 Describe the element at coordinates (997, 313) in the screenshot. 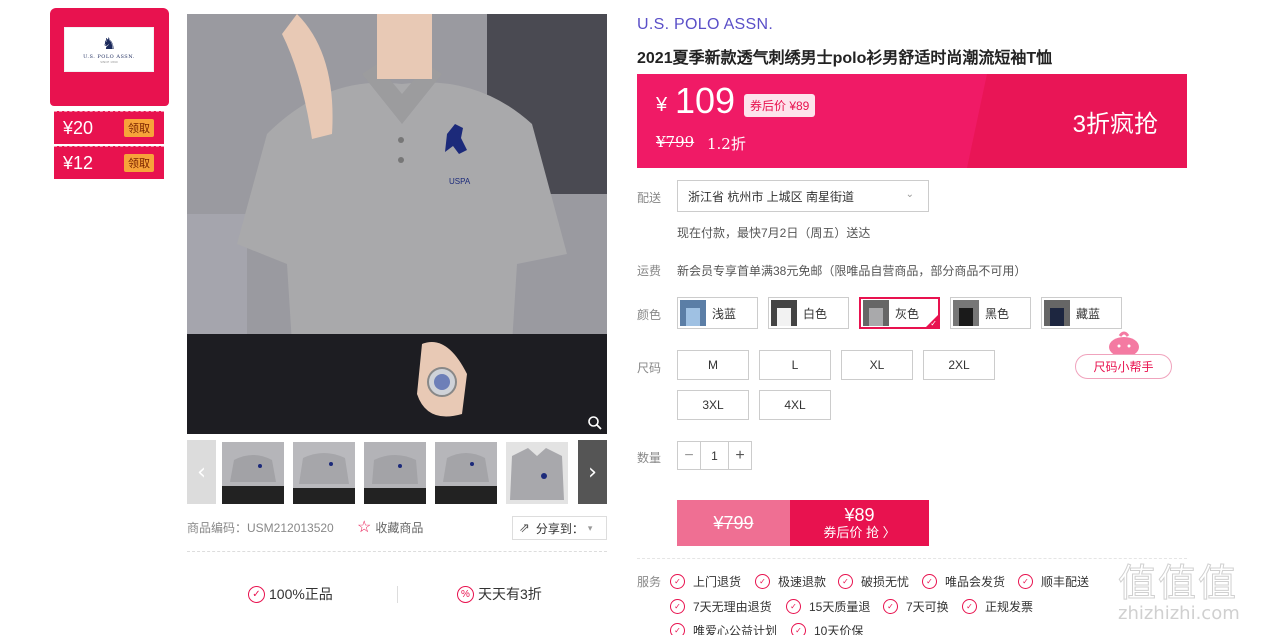

I see `color-option-label: 黑色` at that location.